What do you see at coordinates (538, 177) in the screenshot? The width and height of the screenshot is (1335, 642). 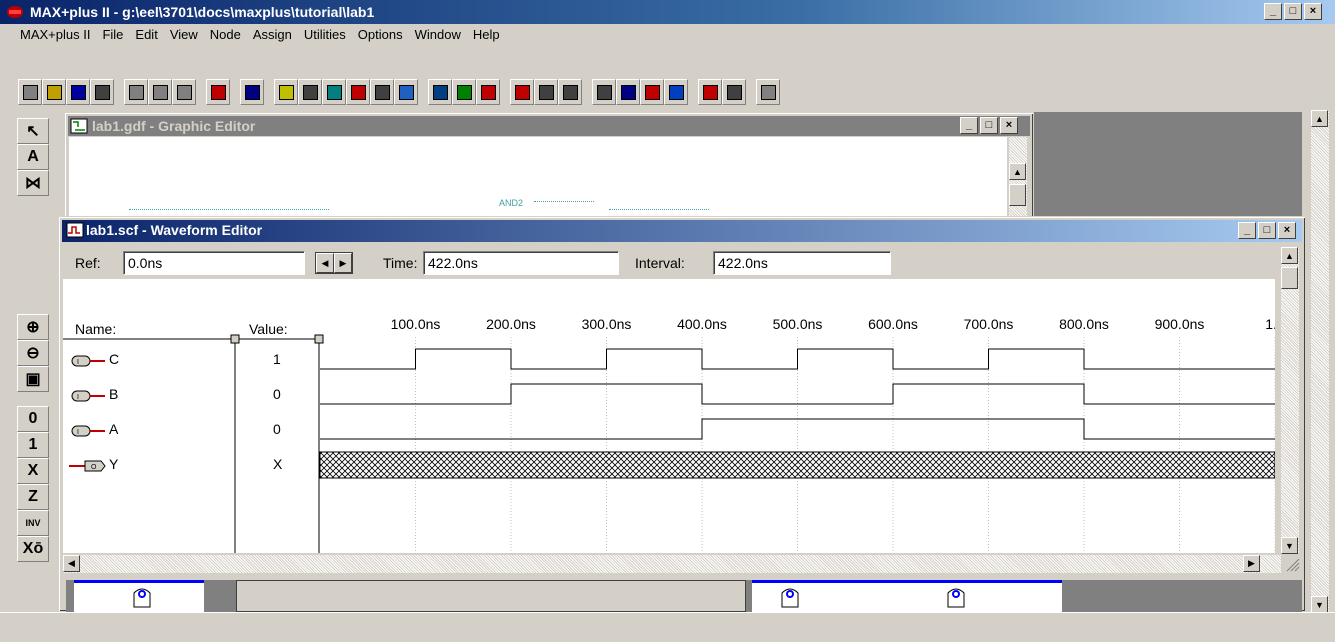 I see `graphic-canvas: AND2` at bounding box center [538, 177].